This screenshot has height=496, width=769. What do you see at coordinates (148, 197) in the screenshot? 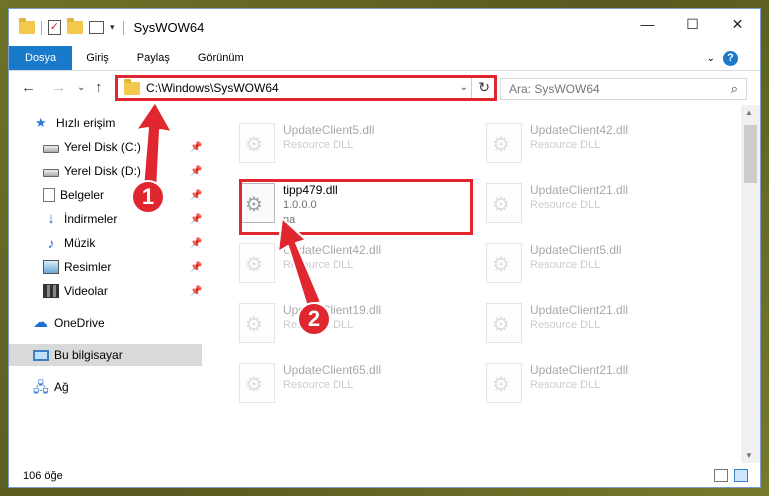
I see `step-1-badge: 1` at bounding box center [148, 197].